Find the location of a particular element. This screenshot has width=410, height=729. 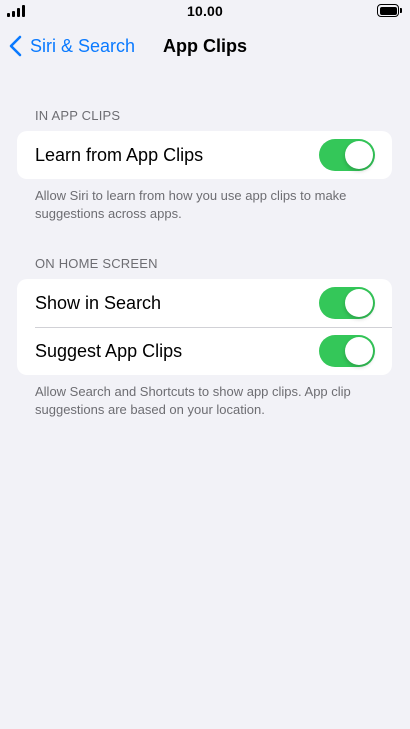

row-label: Show in Search is located at coordinates (98, 302).